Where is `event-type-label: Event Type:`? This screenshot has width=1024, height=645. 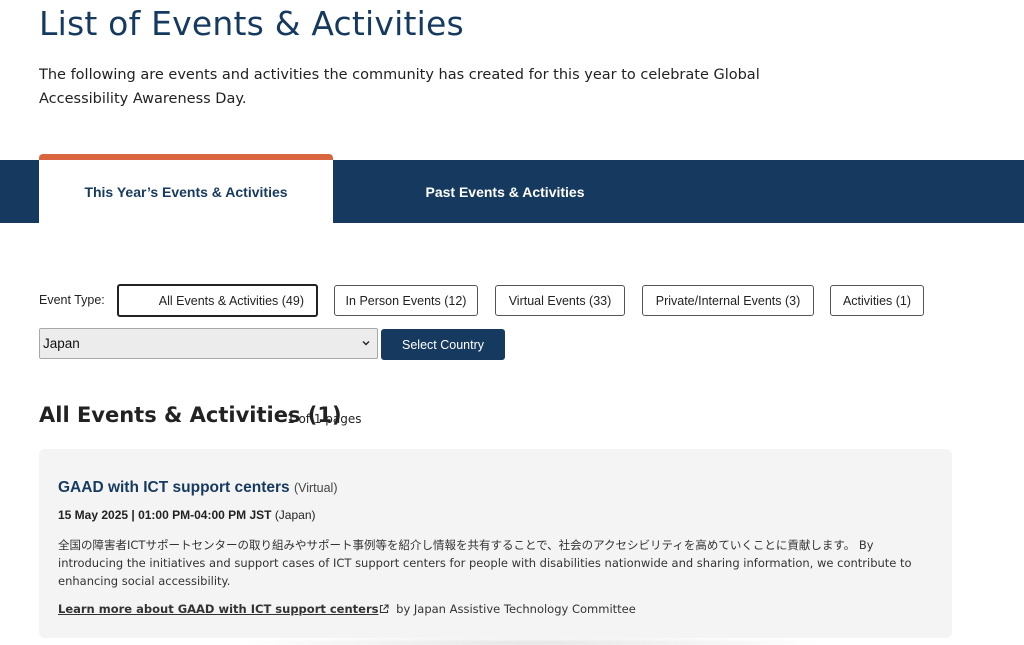
event-type-label: Event Type: is located at coordinates (72, 300).